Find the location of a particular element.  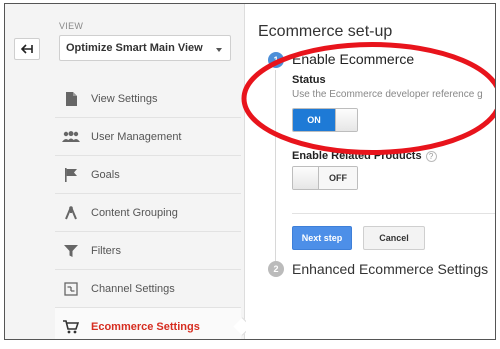

document-icon is located at coordinates (71, 99).